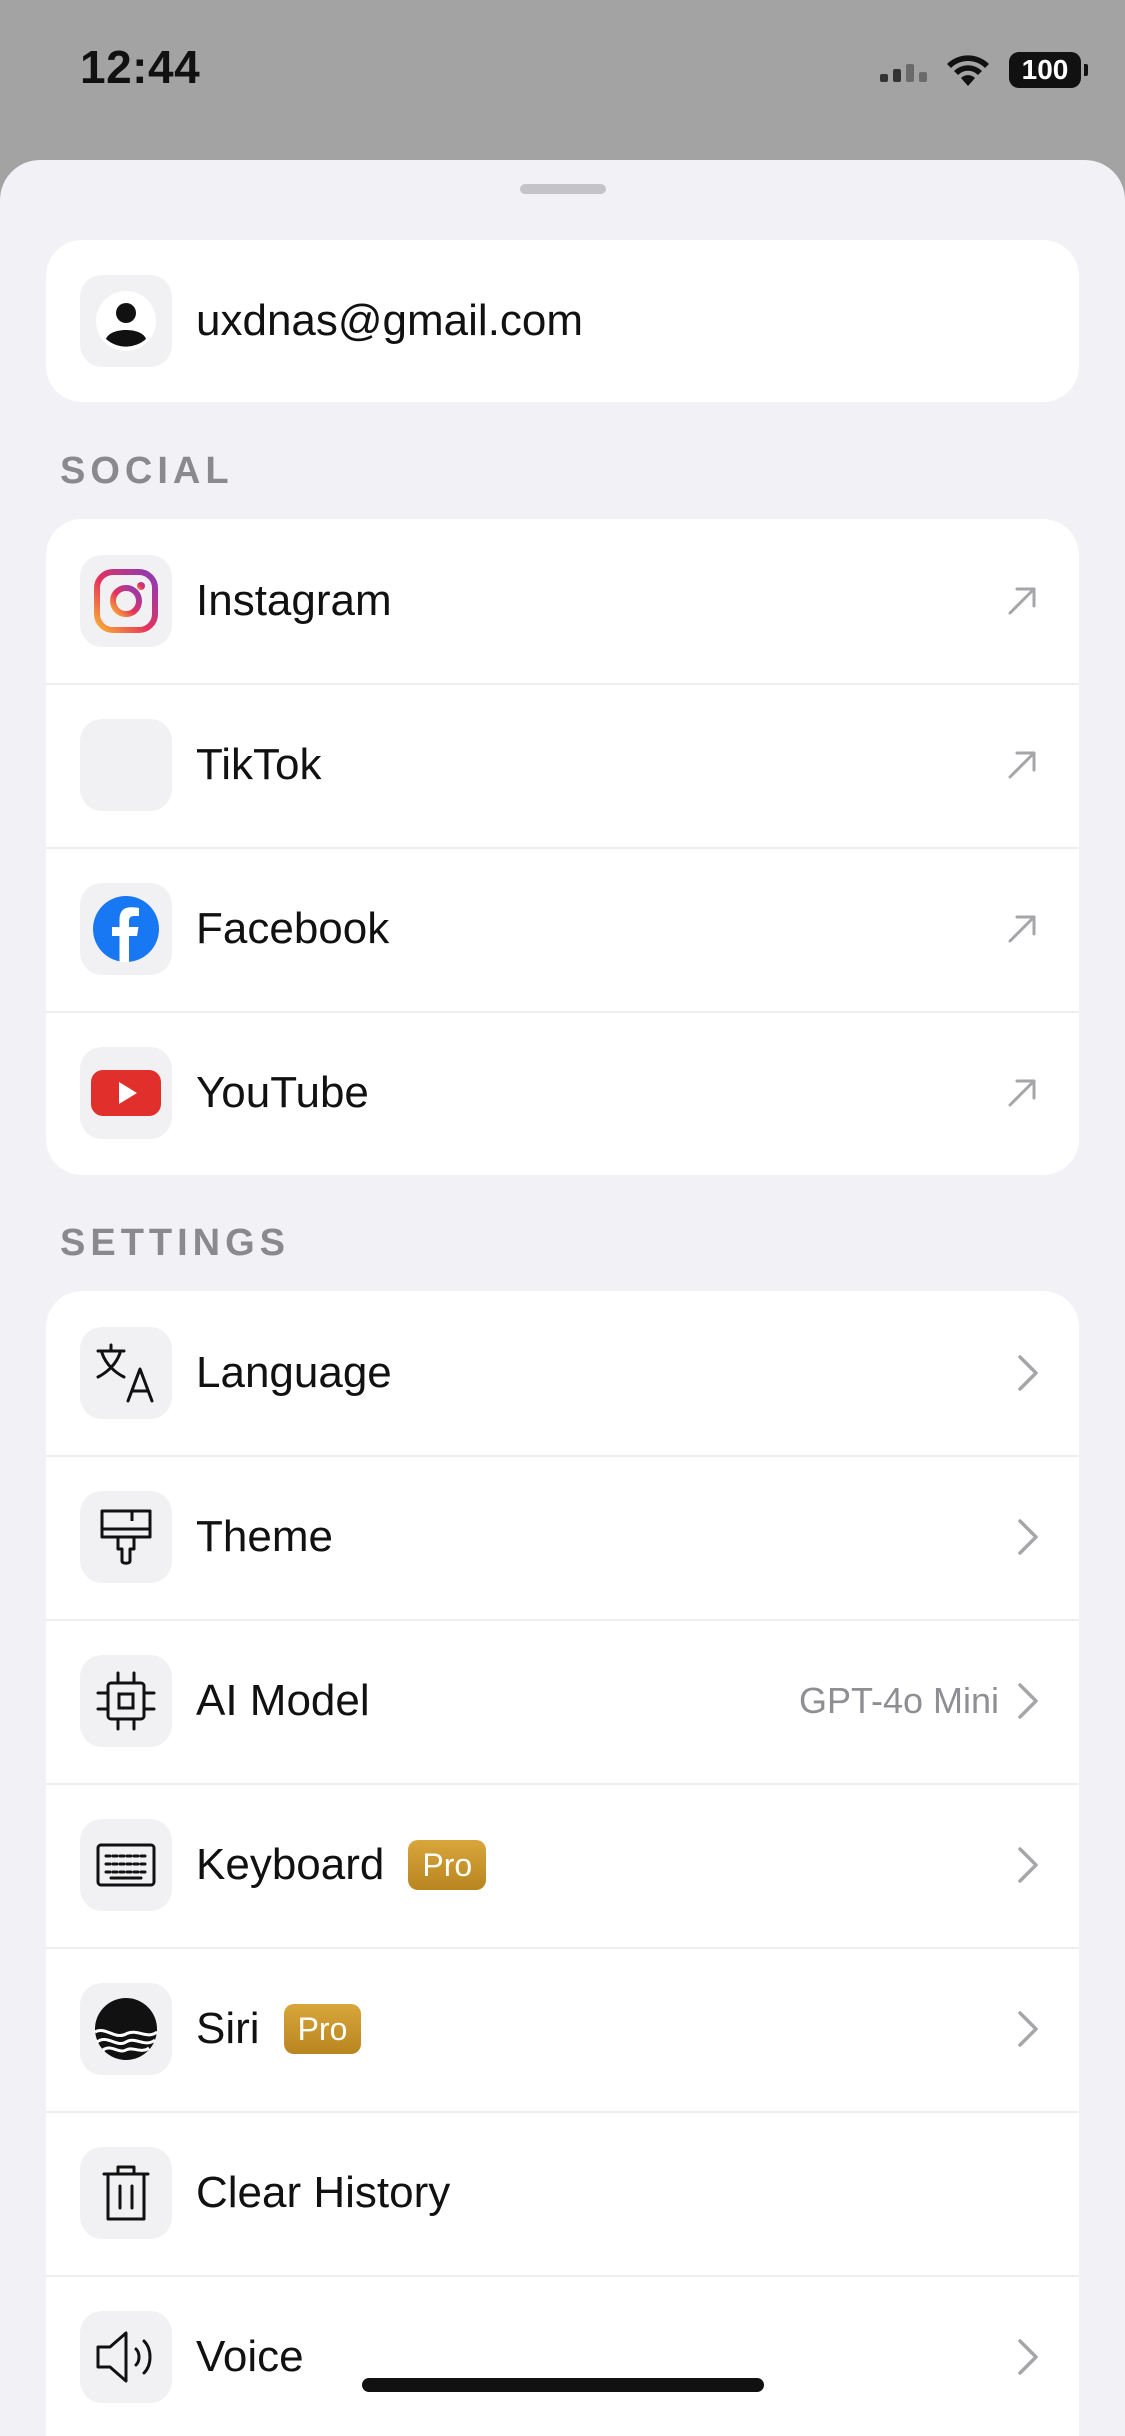 Image resolution: width=1125 pixels, height=2436 pixels. I want to click on settings-item-siri: Siri Pro, so click(562, 2029).